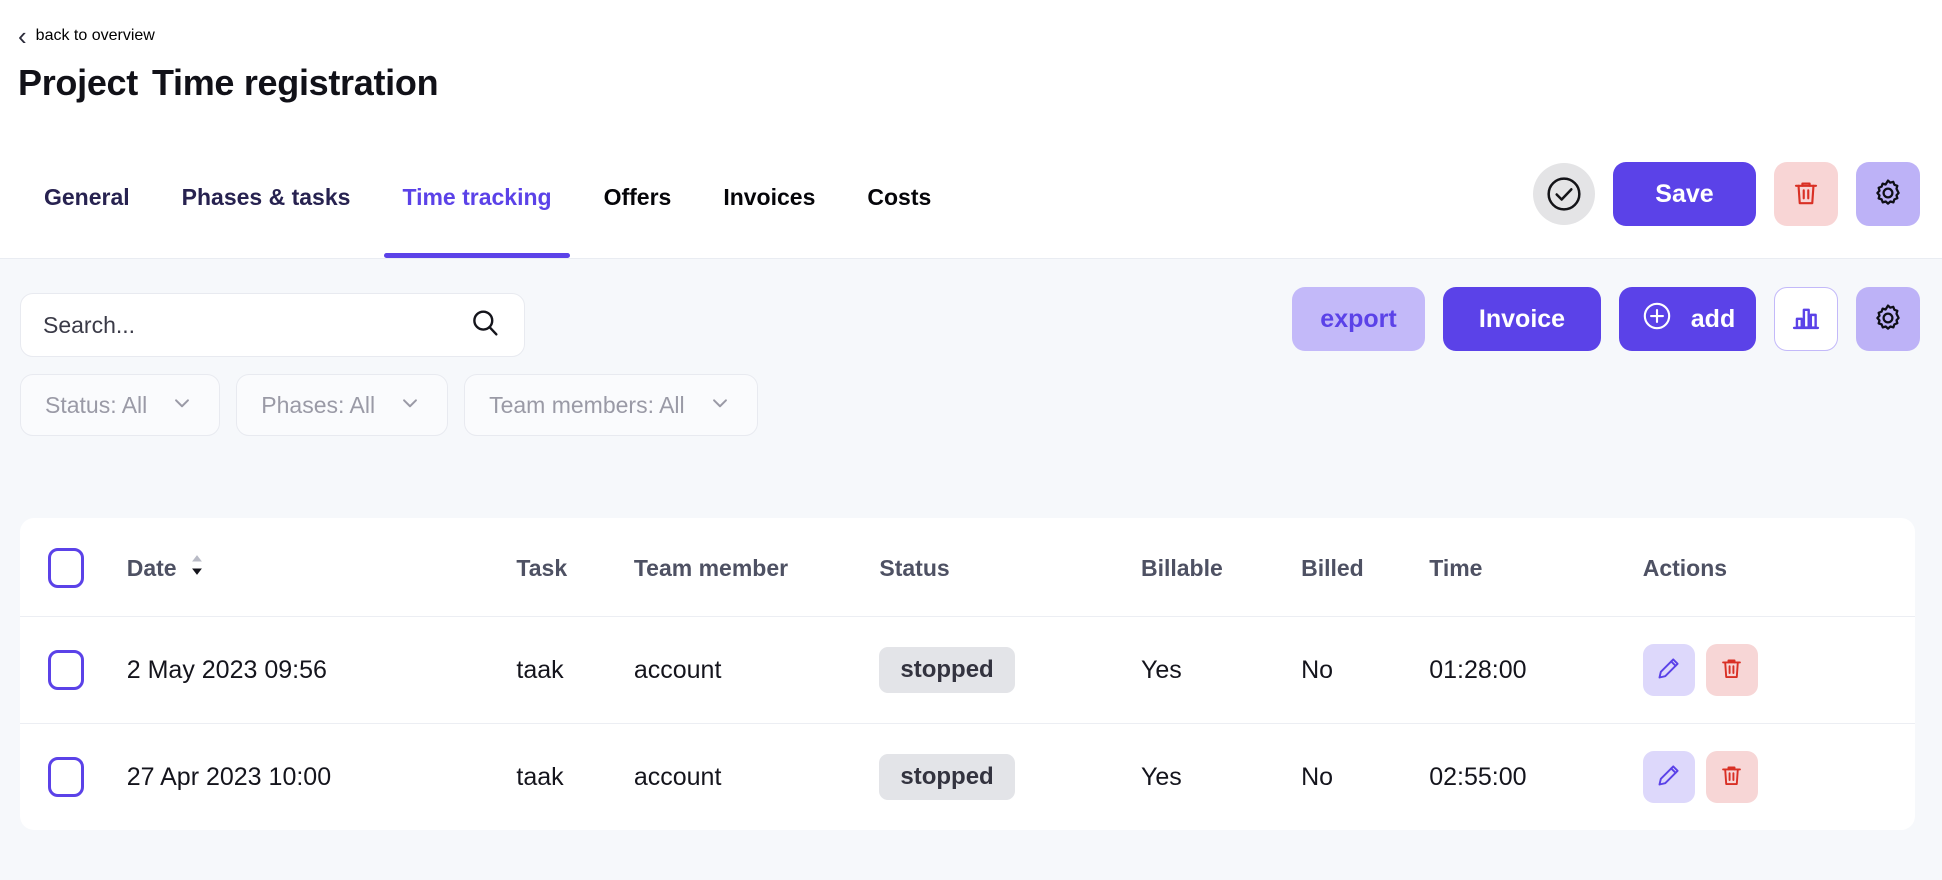 The image size is (1942, 880). What do you see at coordinates (22, 36) in the screenshot?
I see `chevron-left-icon: ‹` at bounding box center [22, 36].